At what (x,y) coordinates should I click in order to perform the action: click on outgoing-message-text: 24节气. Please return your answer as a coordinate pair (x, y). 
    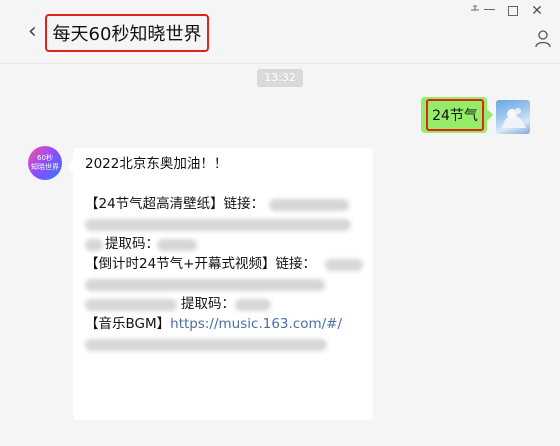
    Looking at the image, I should click on (455, 116).